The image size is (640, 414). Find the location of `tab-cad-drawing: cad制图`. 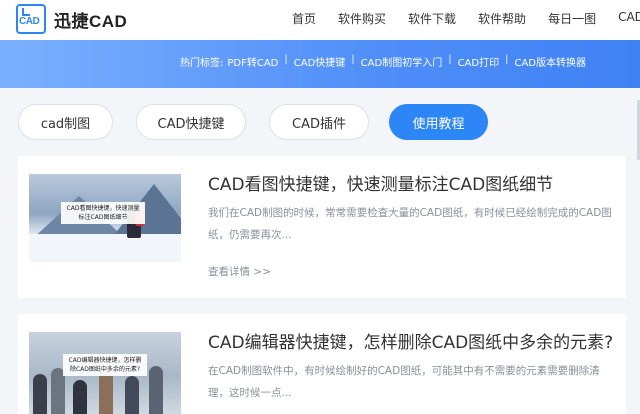

tab-cad-drawing: cad制图 is located at coordinates (65, 122).